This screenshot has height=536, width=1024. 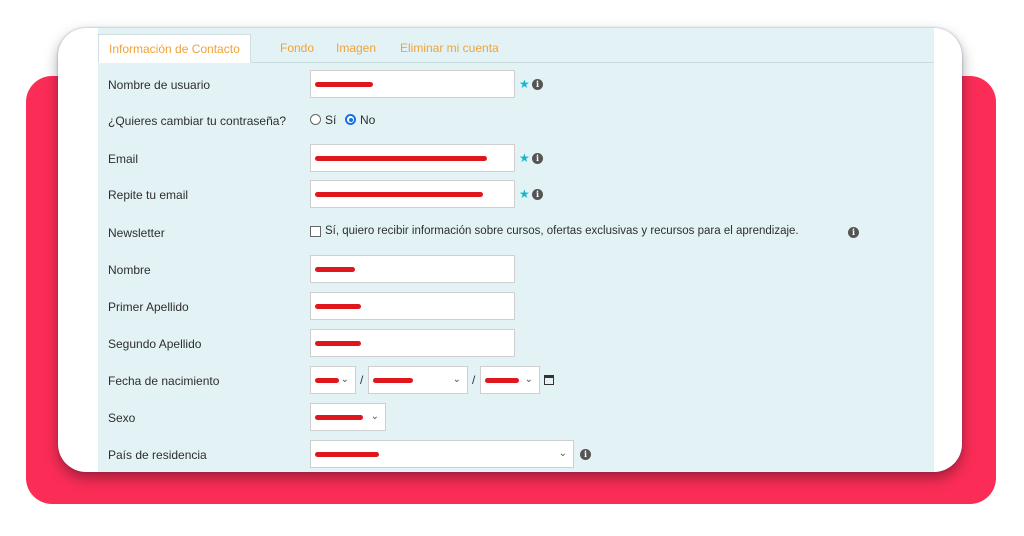 I want to click on username-input, so click(x=412, y=84).